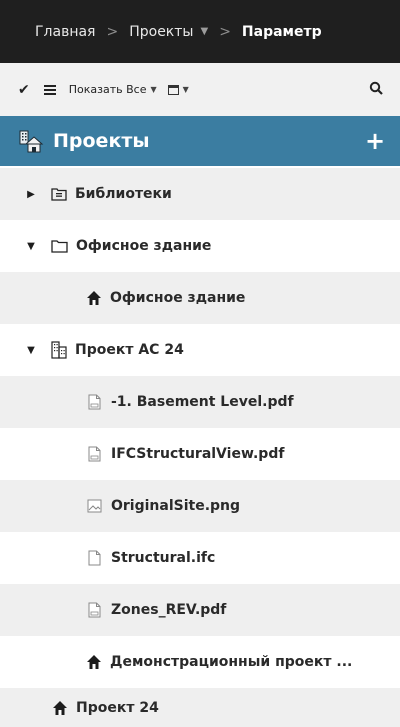 The width and height of the screenshot is (400, 727). I want to click on tree-item-label: Zones_REV.pdf, so click(169, 610).